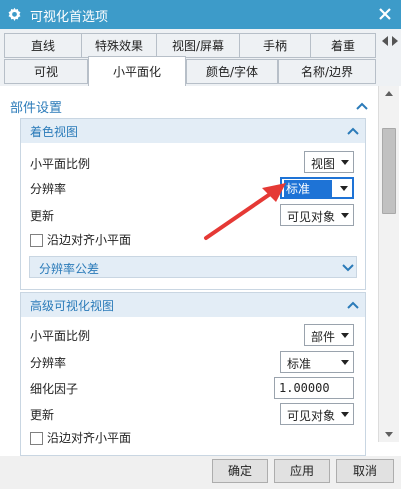 This screenshot has width=401, height=489. What do you see at coordinates (302, 471) in the screenshot?
I see `apply-button: 应用` at bounding box center [302, 471].